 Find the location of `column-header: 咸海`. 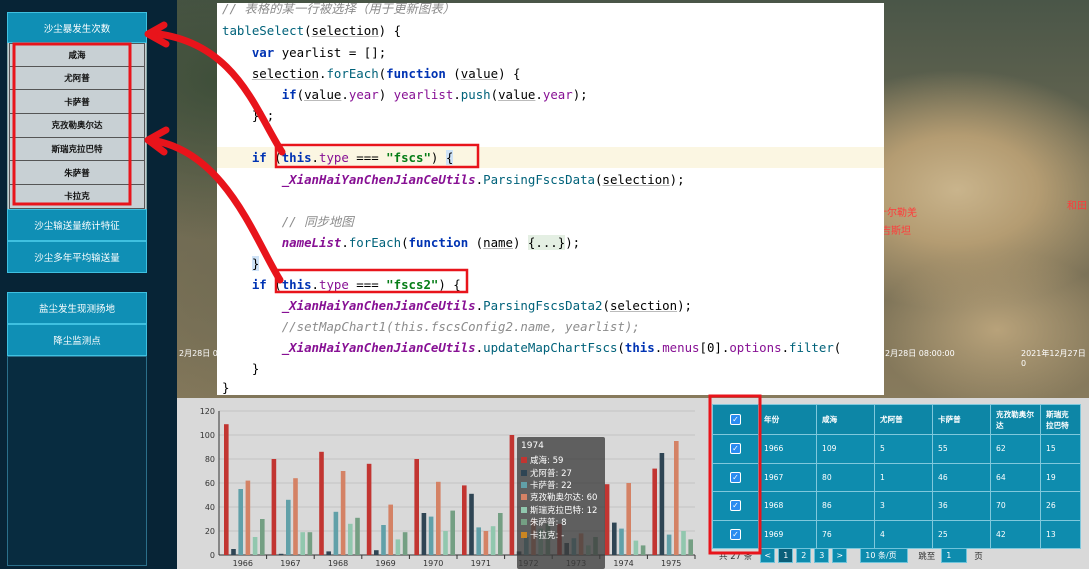

column-header: 咸海 is located at coordinates (845, 419).